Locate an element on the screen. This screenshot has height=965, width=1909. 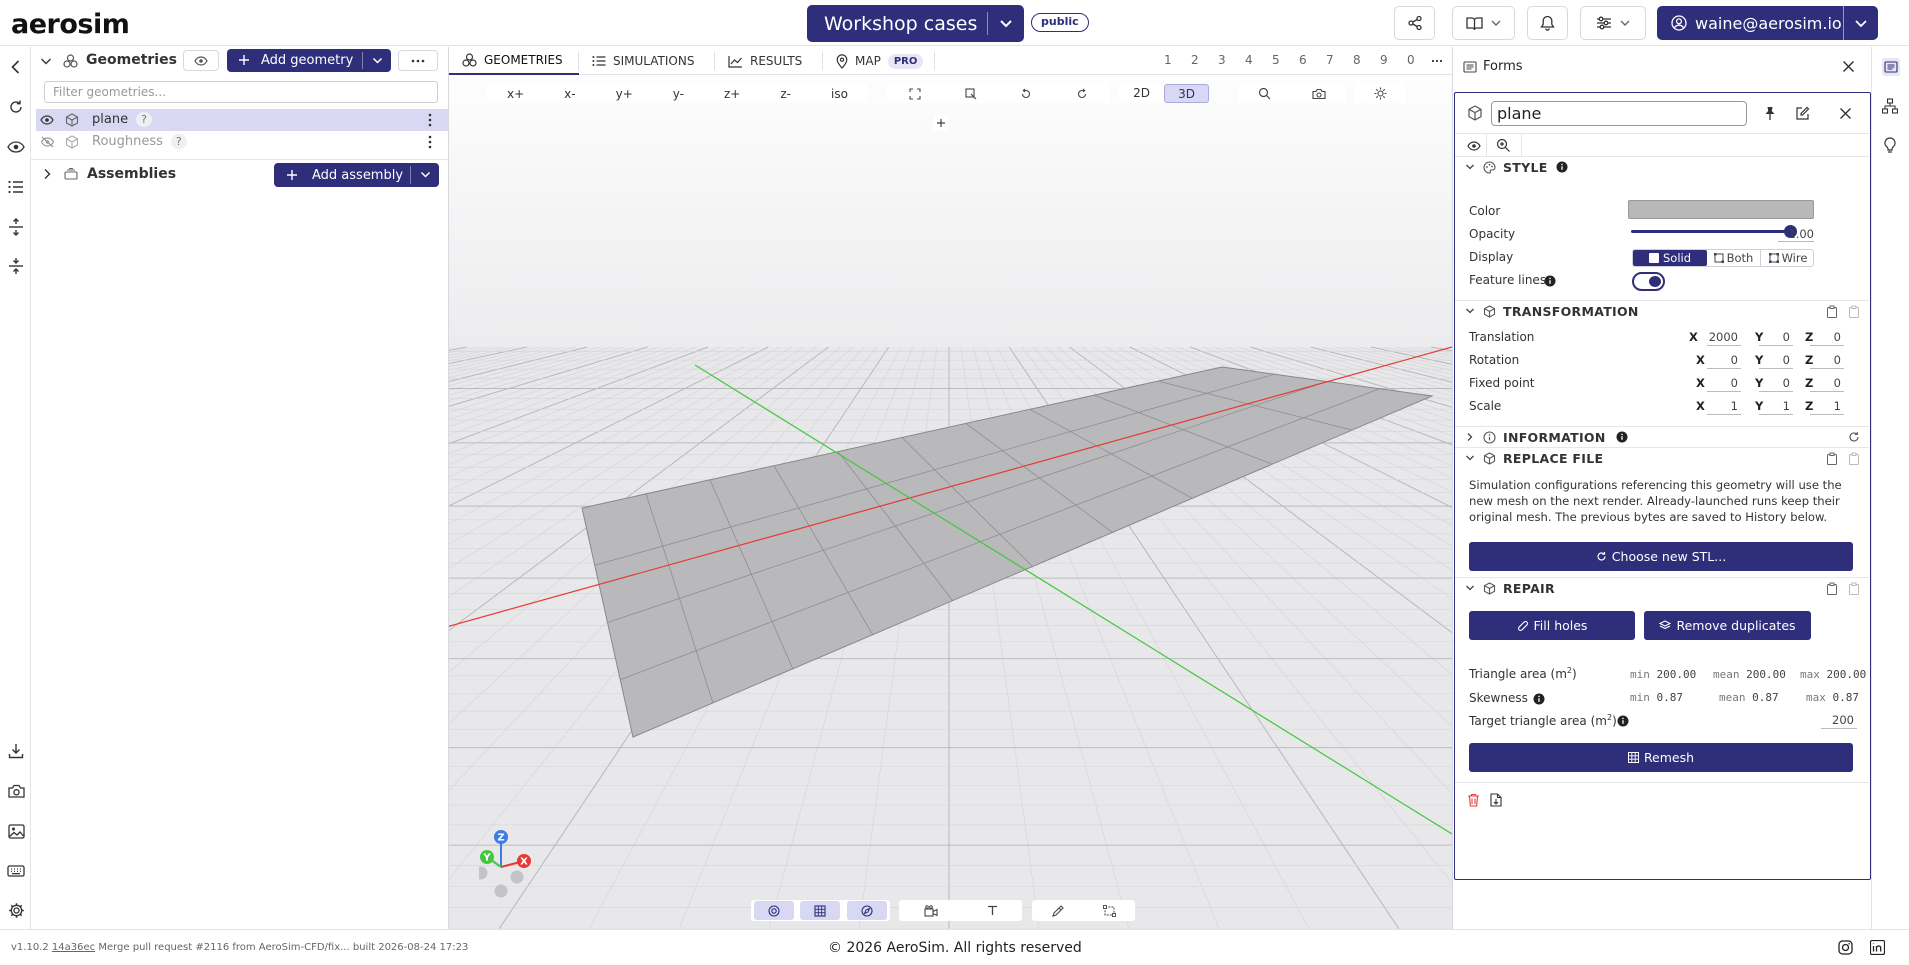
project-selector: Workshop cases is located at coordinates (915, 23).